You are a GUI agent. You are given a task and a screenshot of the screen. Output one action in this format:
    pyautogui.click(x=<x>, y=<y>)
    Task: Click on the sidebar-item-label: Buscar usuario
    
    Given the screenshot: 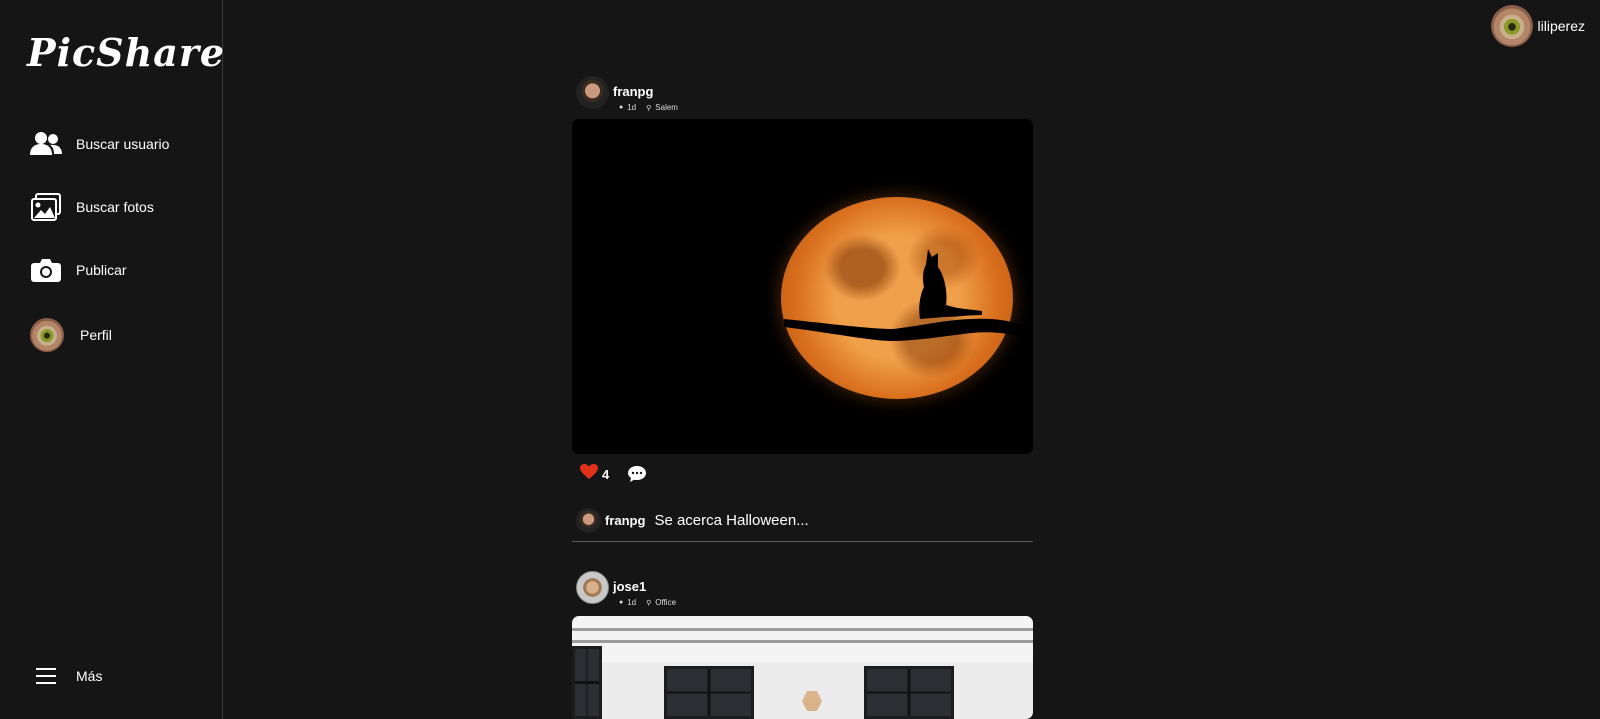 What is the action you would take?
    pyautogui.click(x=123, y=144)
    